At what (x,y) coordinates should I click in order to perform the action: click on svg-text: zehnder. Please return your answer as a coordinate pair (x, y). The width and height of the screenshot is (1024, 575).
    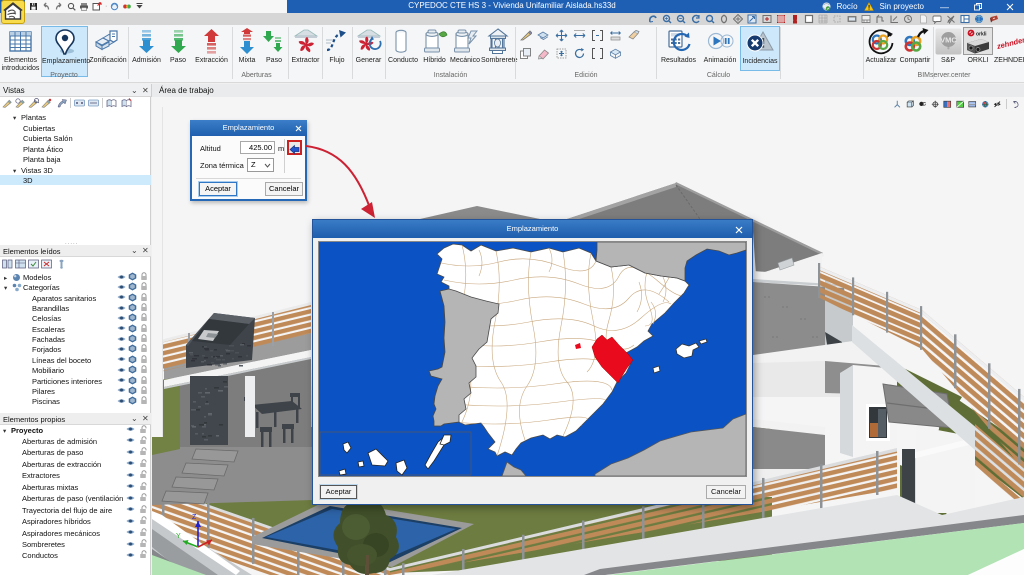
    Looking at the image, I should click on (1009, 43).